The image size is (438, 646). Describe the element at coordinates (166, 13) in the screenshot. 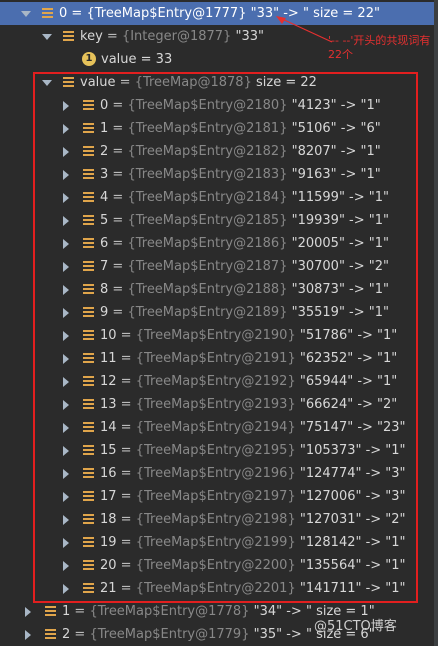

I see `entry-type: {TreeMap$Entry@1777}` at that location.